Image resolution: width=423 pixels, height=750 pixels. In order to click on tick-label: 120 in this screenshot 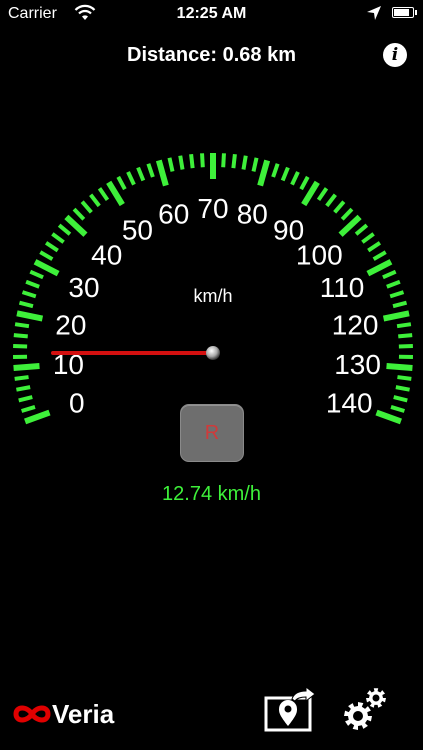, I will do `click(355, 324)`.